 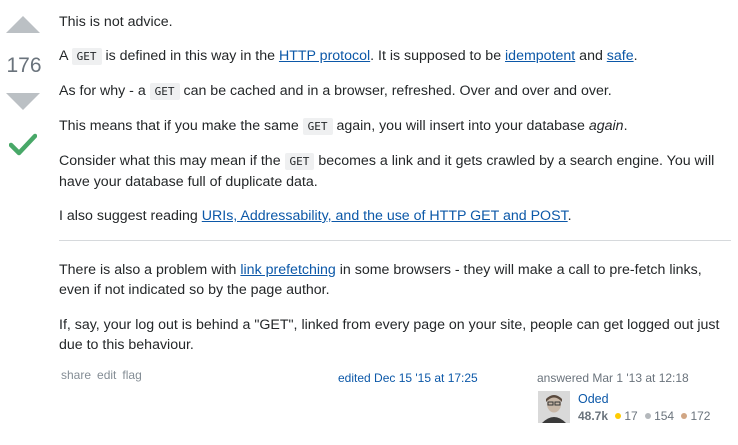 I want to click on edit-link: edit, so click(x=106, y=375).